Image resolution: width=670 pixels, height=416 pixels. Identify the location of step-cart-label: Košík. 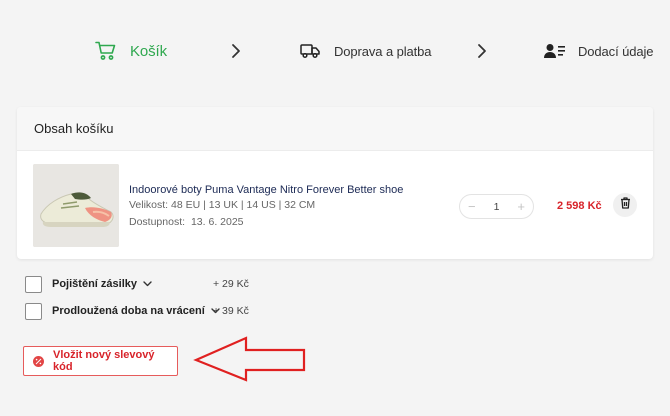
(149, 51).